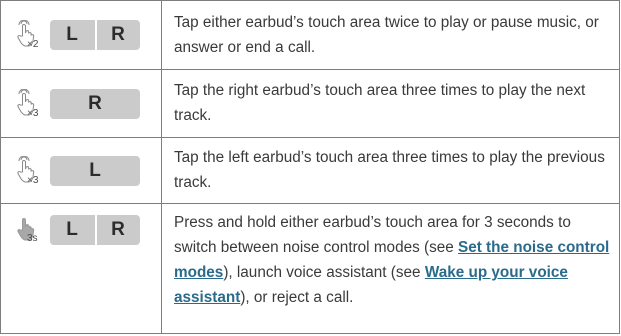 The height and width of the screenshot is (336, 621). I want to click on gesture-icon-cell: ×3 R, so click(81, 103).